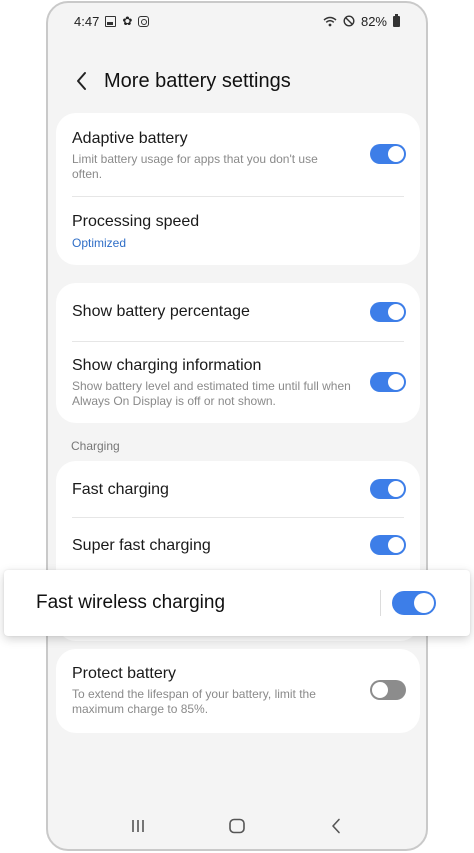 This screenshot has width=474, height=853. What do you see at coordinates (144, 21) in the screenshot?
I see `instagram-icon` at bounding box center [144, 21].